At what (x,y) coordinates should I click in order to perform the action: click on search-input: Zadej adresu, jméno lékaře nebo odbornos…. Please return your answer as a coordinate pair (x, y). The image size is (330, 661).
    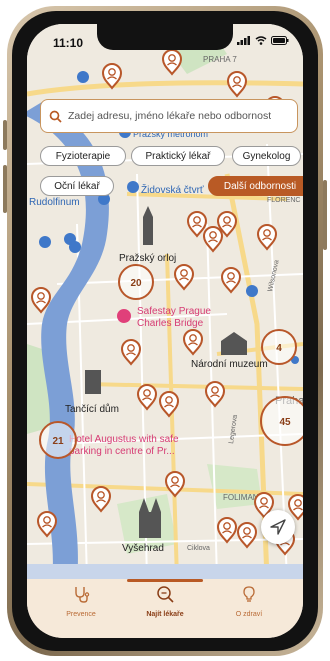
    Looking at the image, I should click on (169, 116).